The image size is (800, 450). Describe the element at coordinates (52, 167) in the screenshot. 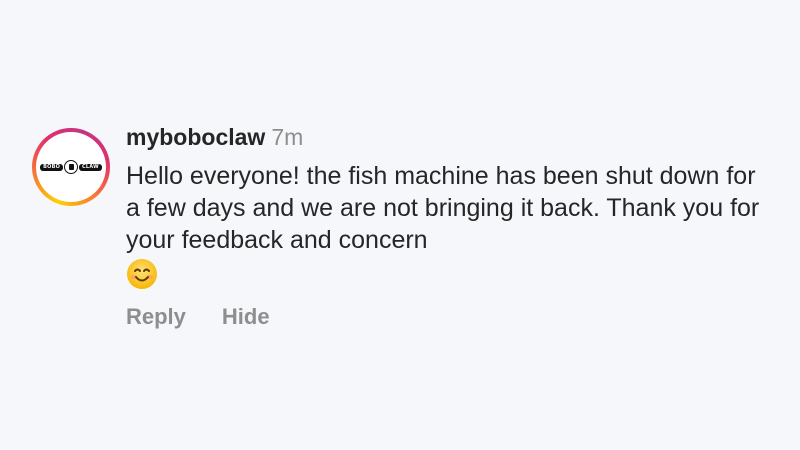

I see `logo-text-left: BOBO` at that location.